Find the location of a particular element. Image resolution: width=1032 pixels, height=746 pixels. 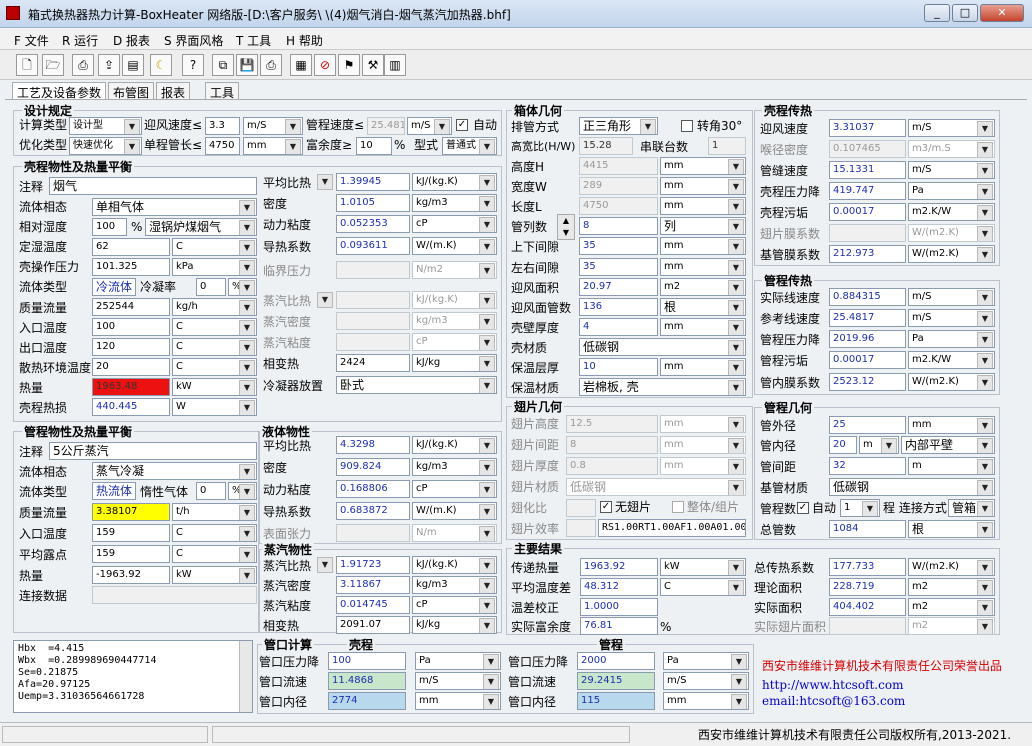

insul-material-select: 岩棉板, 壳 is located at coordinates (662, 387).